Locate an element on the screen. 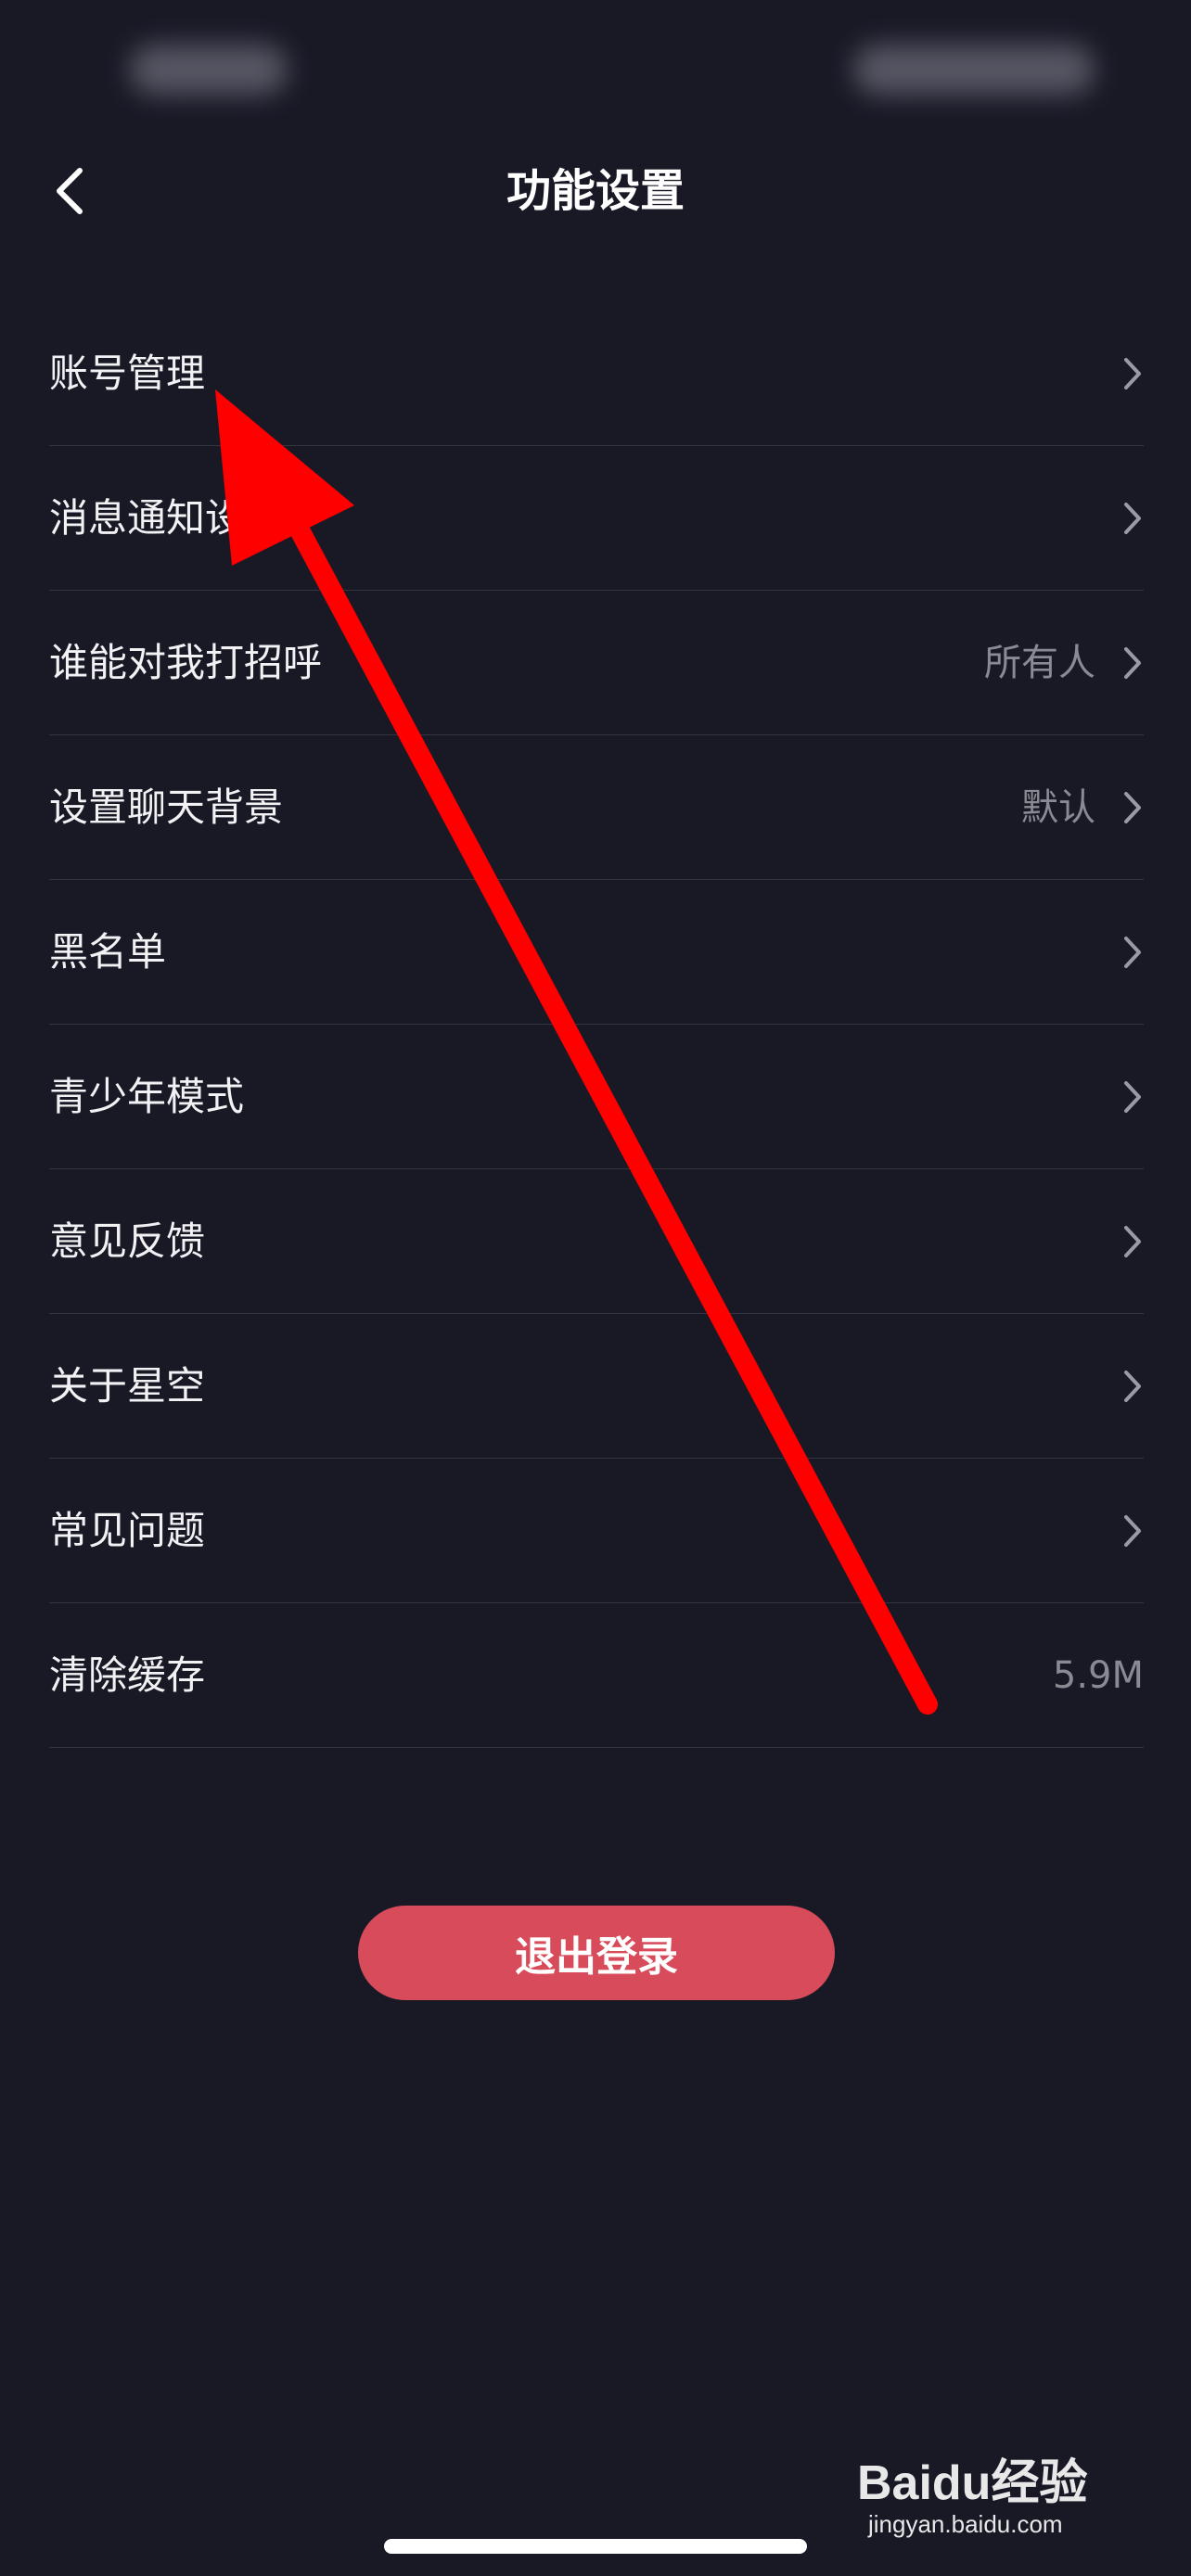 The width and height of the screenshot is (1191, 2576). baidu-jingyan-watermark: Baidu经验 jingyan.baidu.com is located at coordinates (996, 2499).